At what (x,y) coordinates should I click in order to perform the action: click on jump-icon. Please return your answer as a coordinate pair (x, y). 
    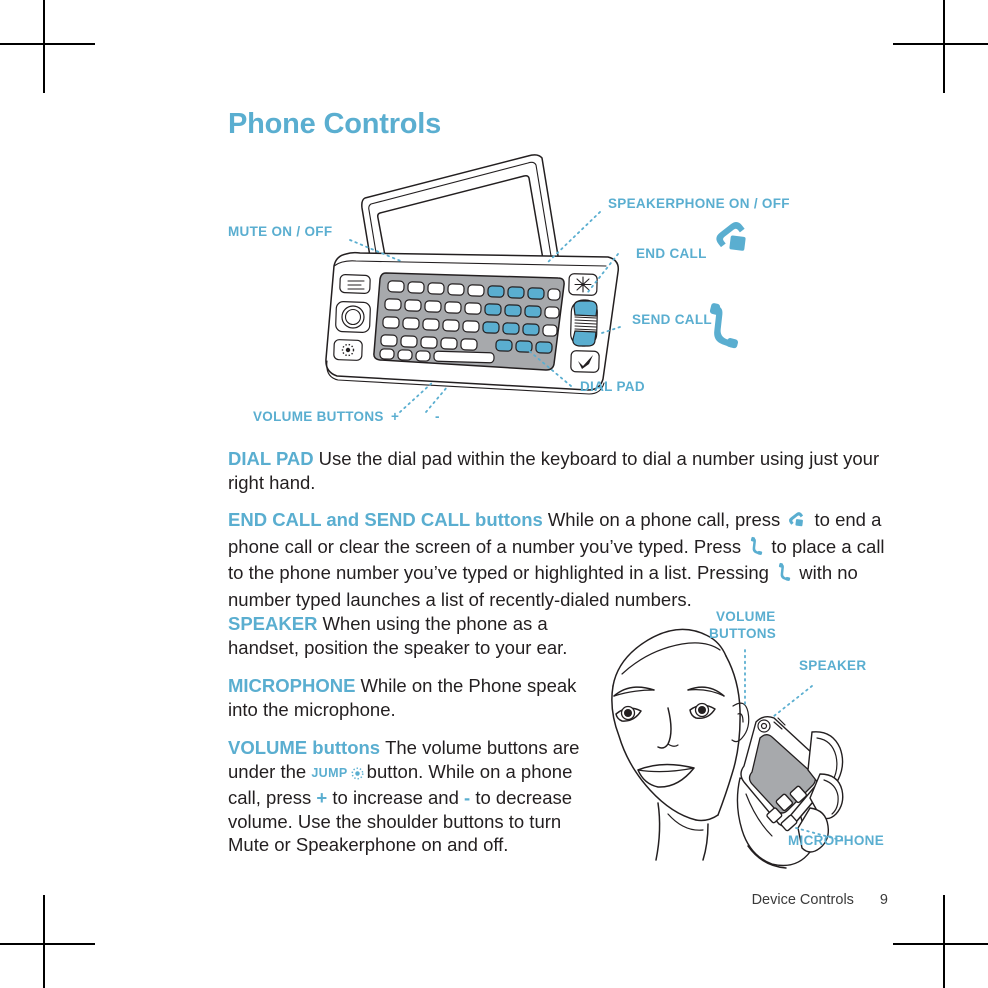
    Looking at the image, I should click on (357, 775).